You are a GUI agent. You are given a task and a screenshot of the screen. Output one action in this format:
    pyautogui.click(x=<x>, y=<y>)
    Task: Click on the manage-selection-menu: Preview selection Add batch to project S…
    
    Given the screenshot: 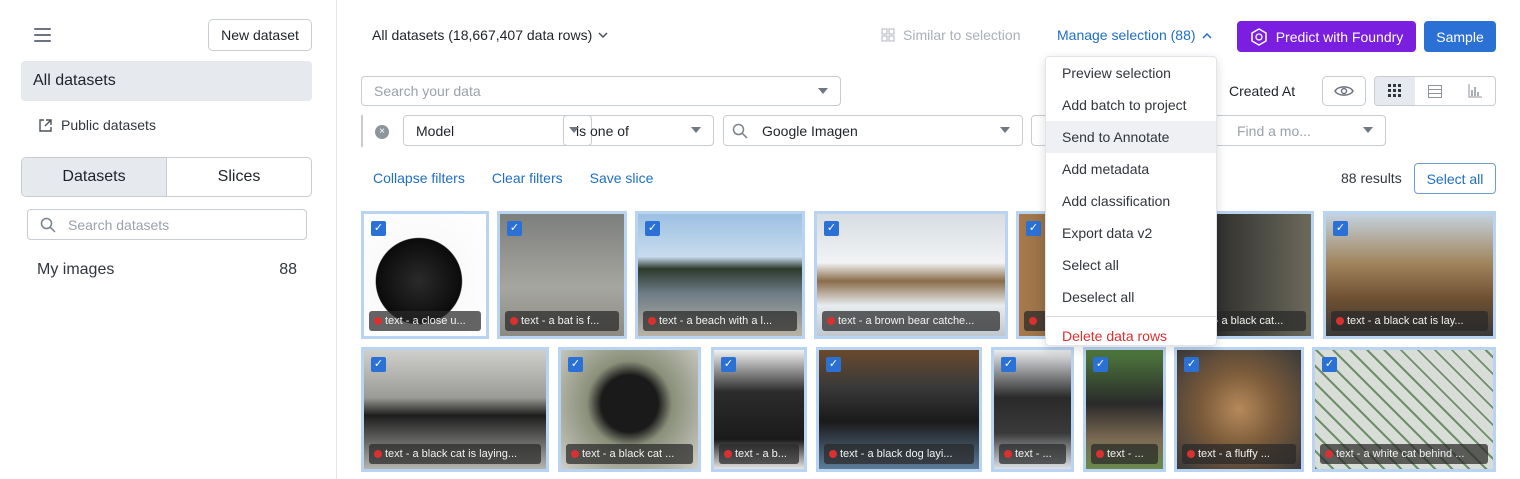 What is the action you would take?
    pyautogui.click(x=1131, y=201)
    